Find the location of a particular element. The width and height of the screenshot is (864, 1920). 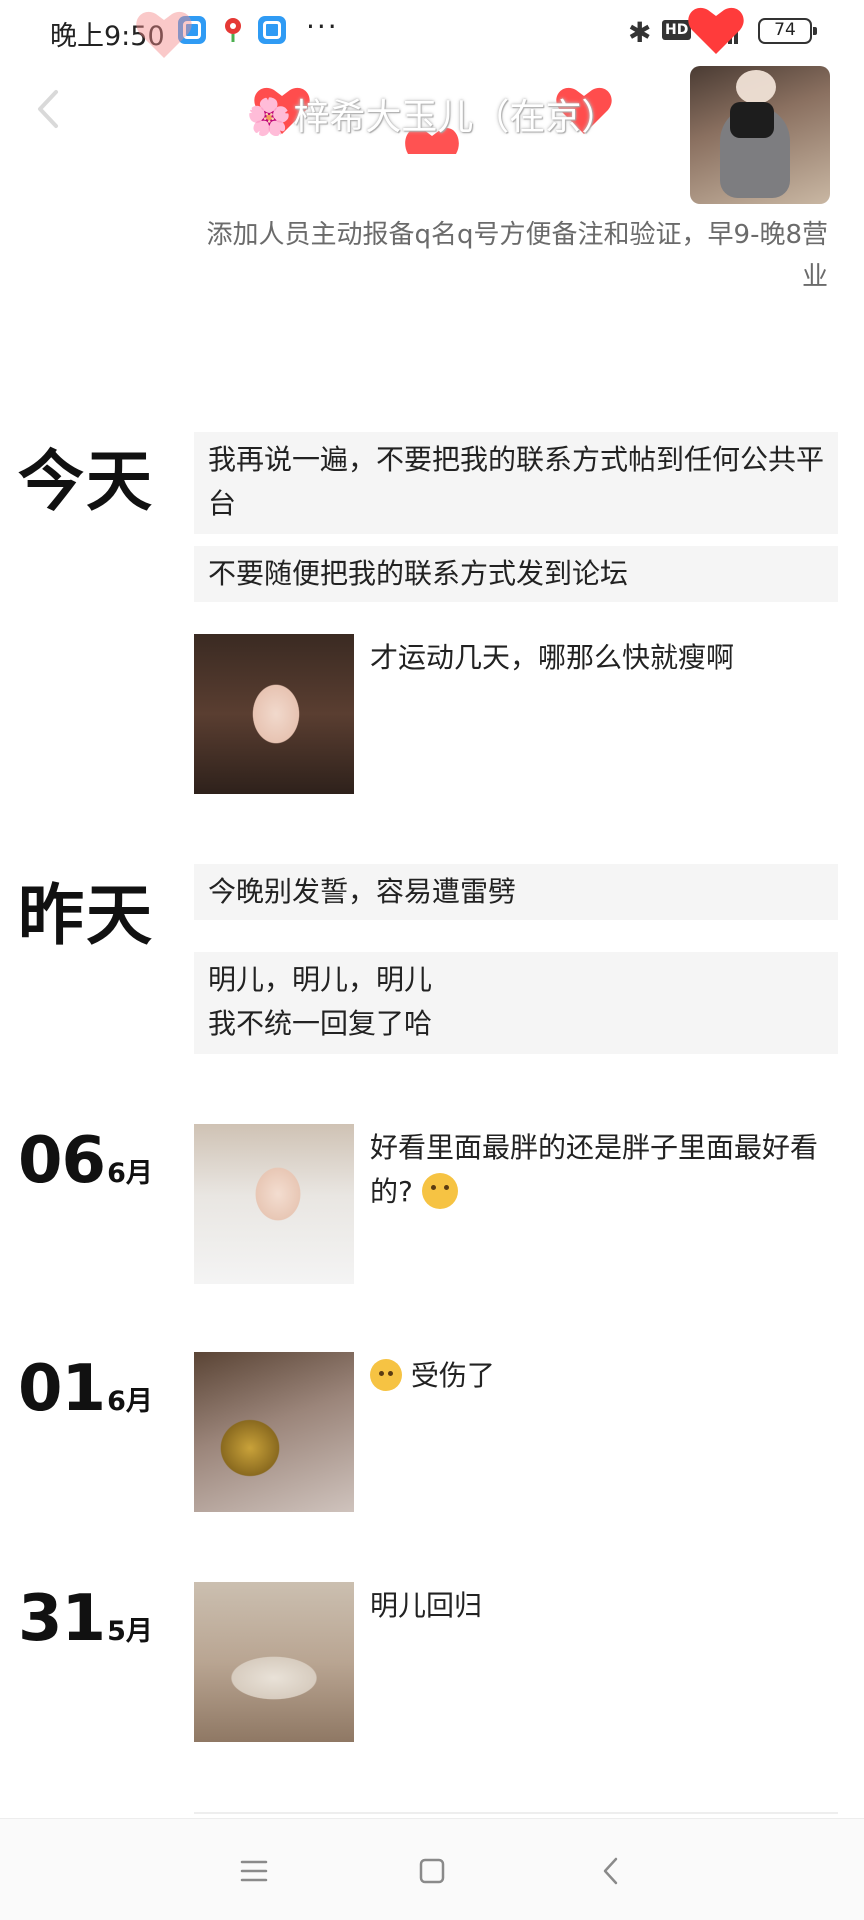

post-line: 明儿，明儿，明儿 is located at coordinates (320, 979).